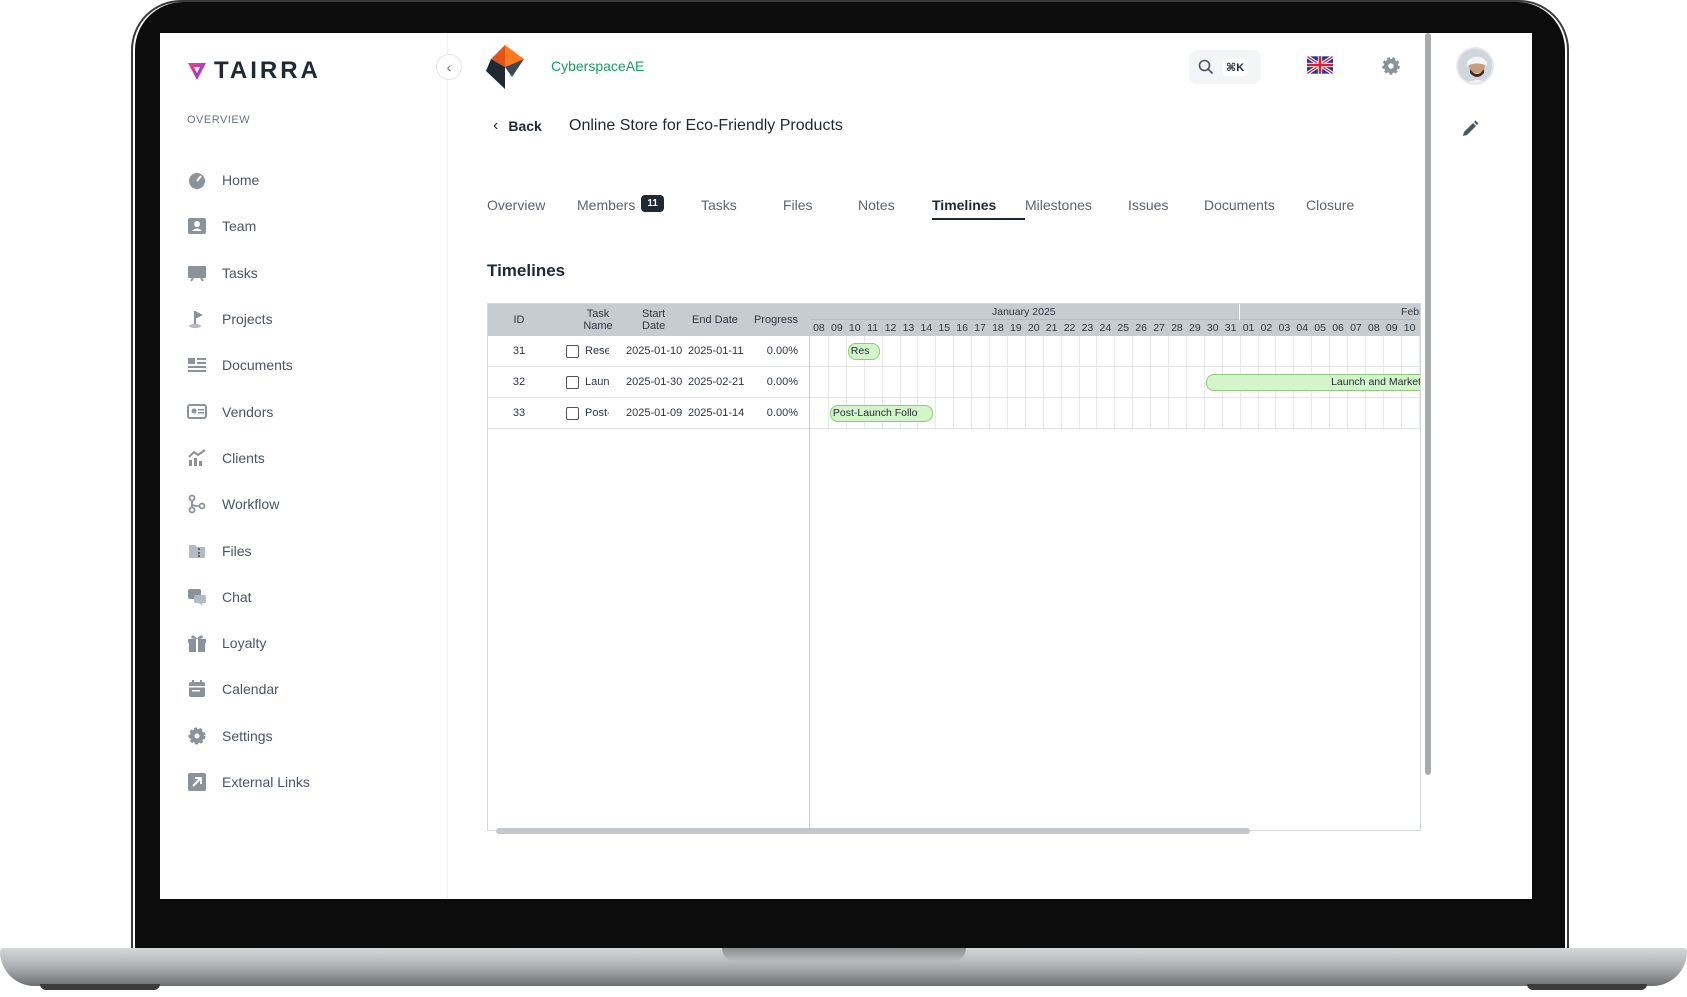  Describe the element at coordinates (719, 320) in the screenshot. I see `column-header-end-date: End Date` at that location.